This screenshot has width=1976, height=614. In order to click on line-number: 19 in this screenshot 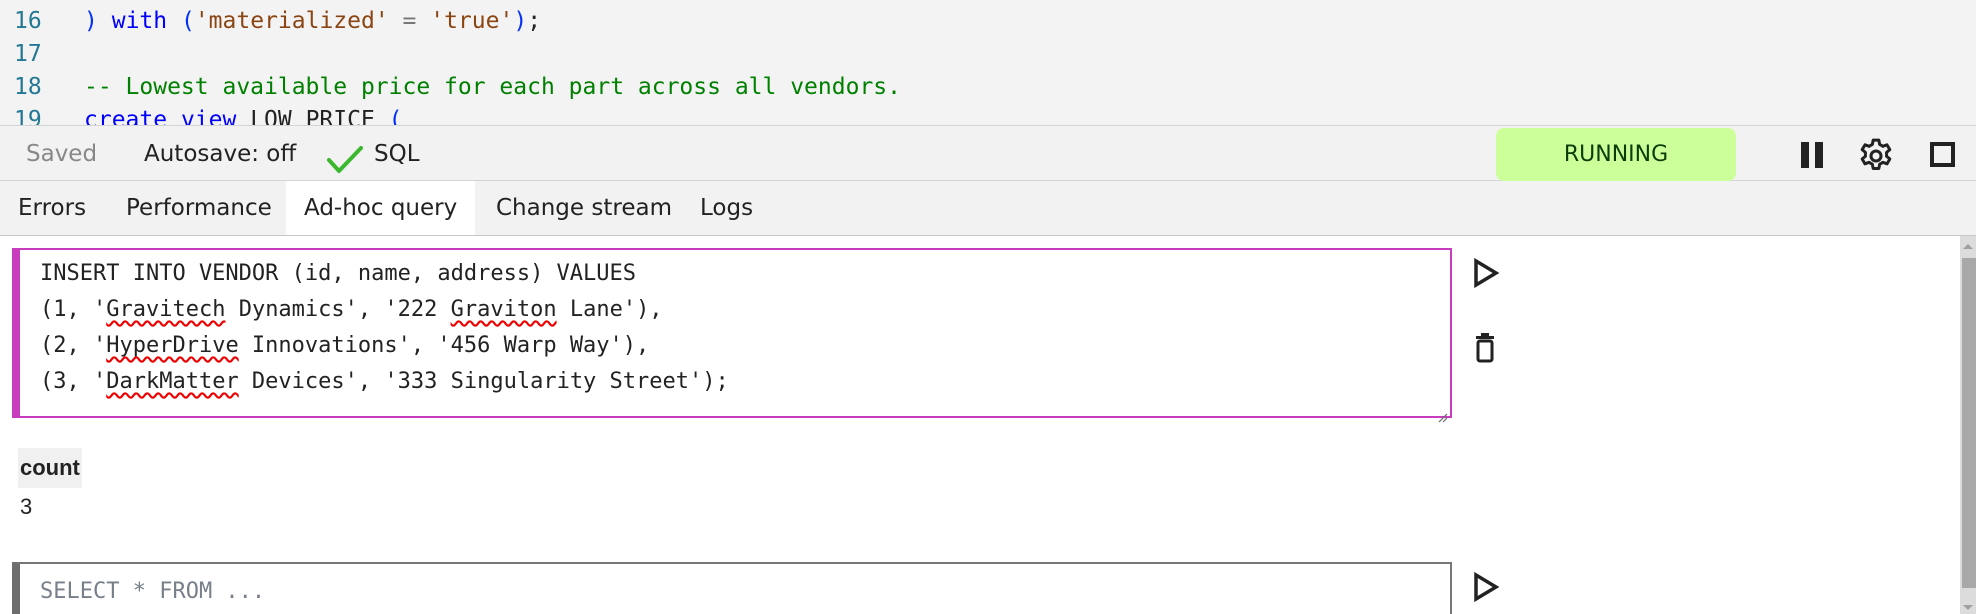, I will do `click(28, 116)`.